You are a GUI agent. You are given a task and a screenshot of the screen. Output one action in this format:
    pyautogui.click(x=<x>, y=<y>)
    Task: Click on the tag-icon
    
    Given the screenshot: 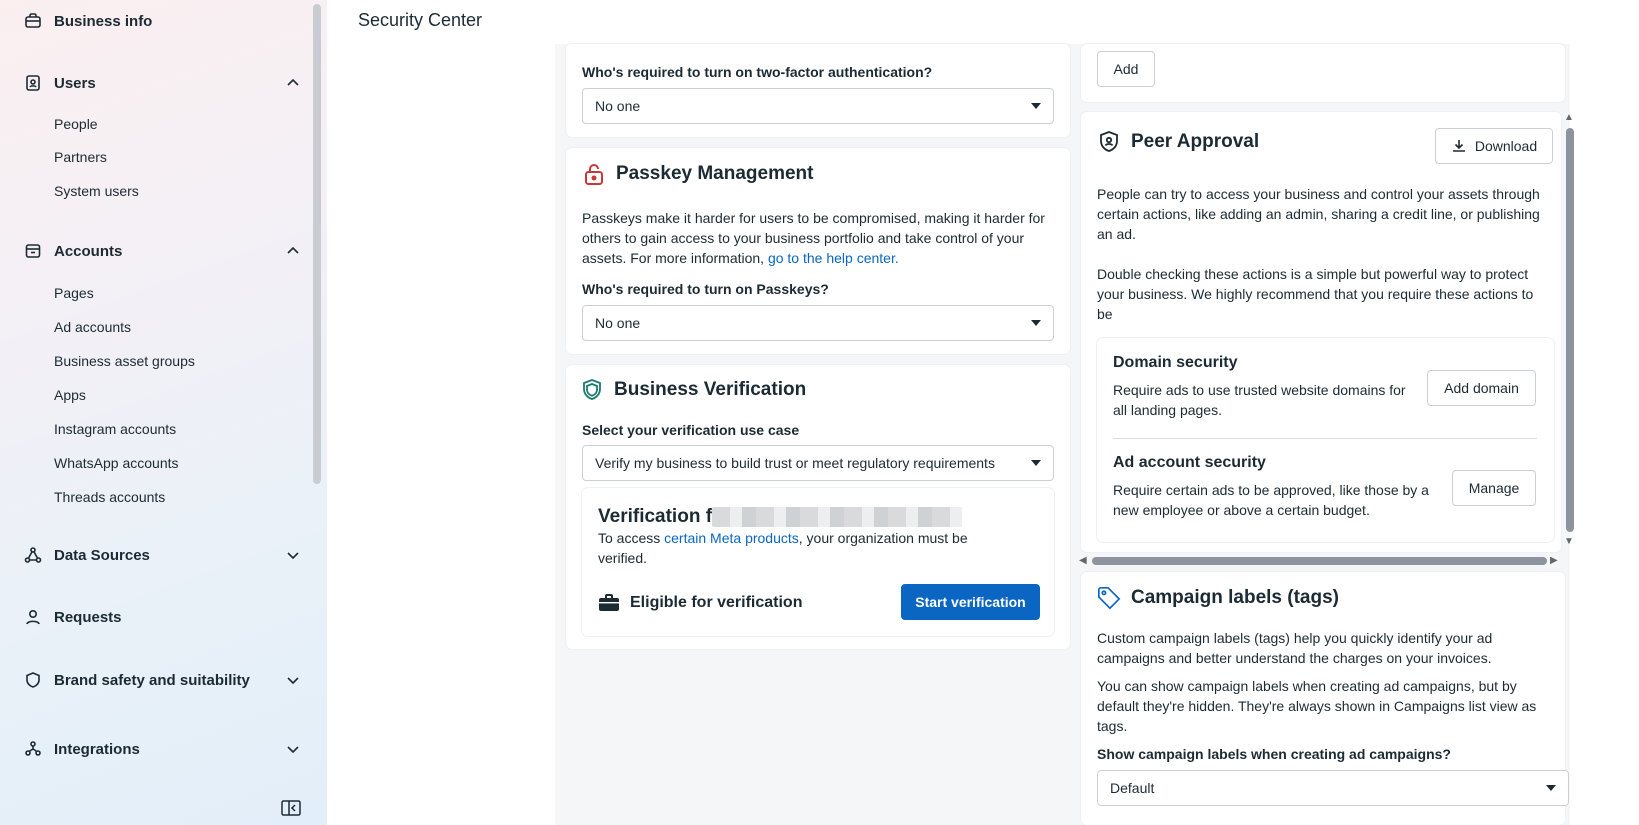 What is the action you would take?
    pyautogui.click(x=1109, y=598)
    